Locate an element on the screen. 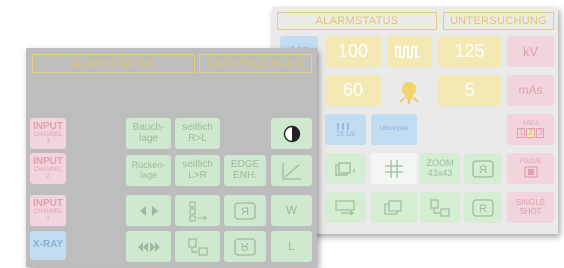  grid-button is located at coordinates (394, 168).